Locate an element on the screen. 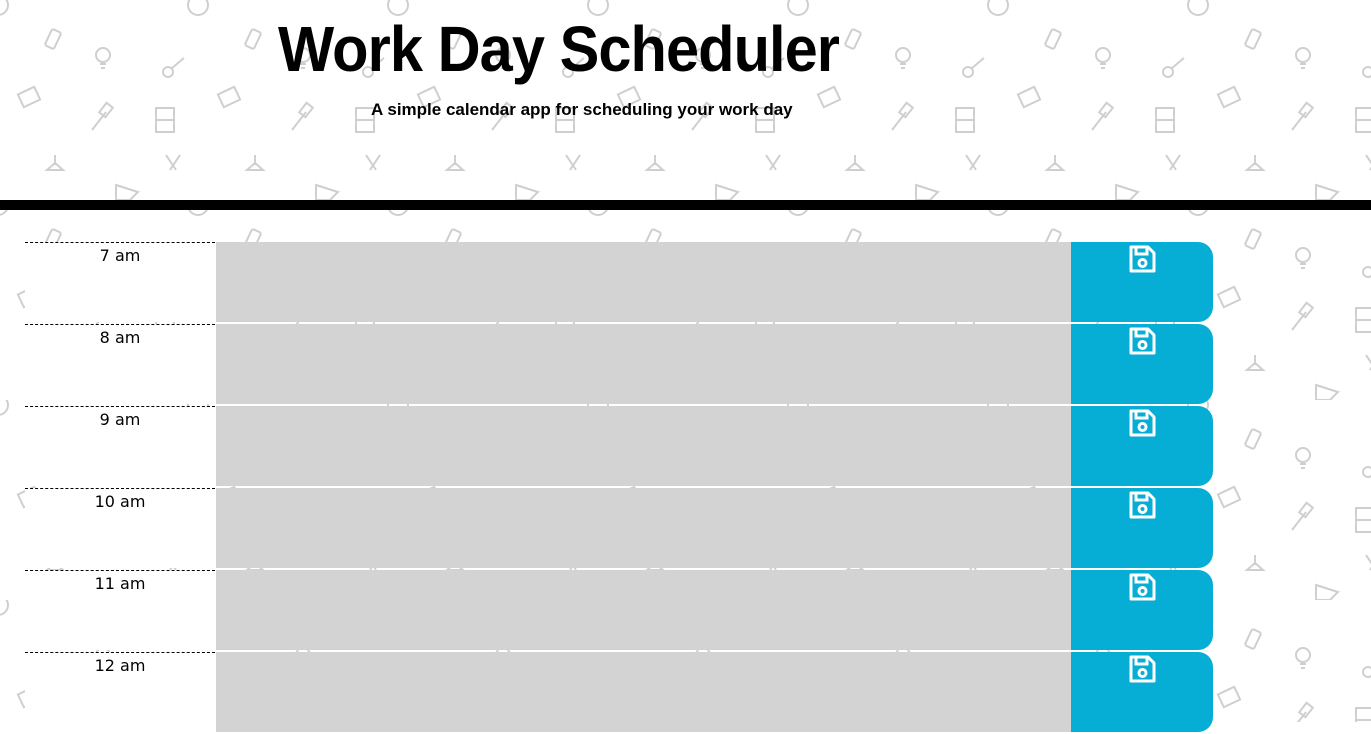 Image resolution: width=1371 pixels, height=734 pixels. header-divider is located at coordinates (685, 205).